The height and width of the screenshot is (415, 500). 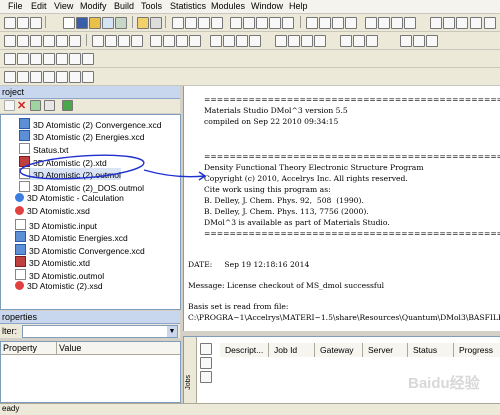 I want to click on baidu-watermark: Baidu经验, so click(x=444, y=383).